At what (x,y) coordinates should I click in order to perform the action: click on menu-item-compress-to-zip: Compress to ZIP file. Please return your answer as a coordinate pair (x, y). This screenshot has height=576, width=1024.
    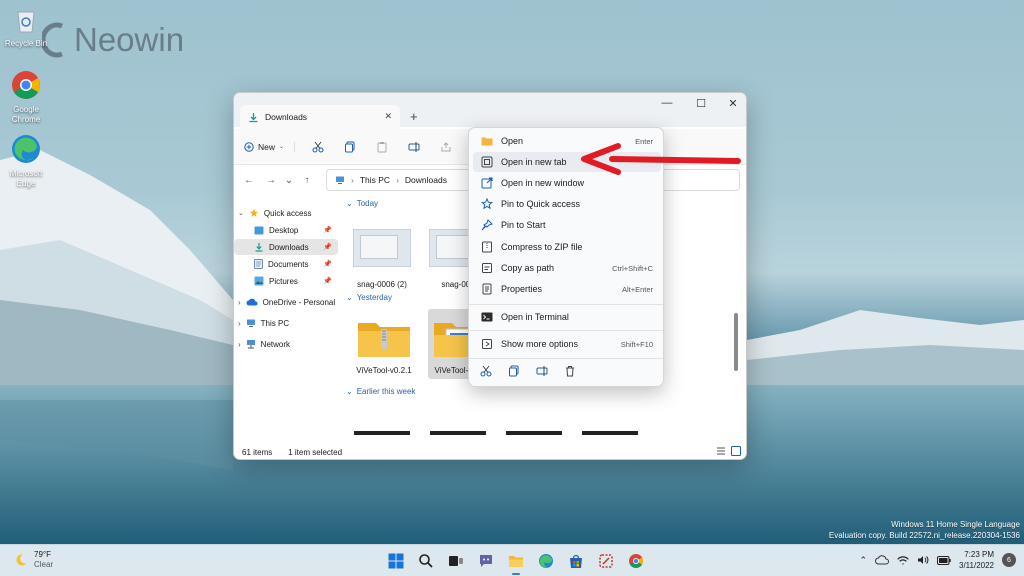
    Looking at the image, I should click on (567, 247).